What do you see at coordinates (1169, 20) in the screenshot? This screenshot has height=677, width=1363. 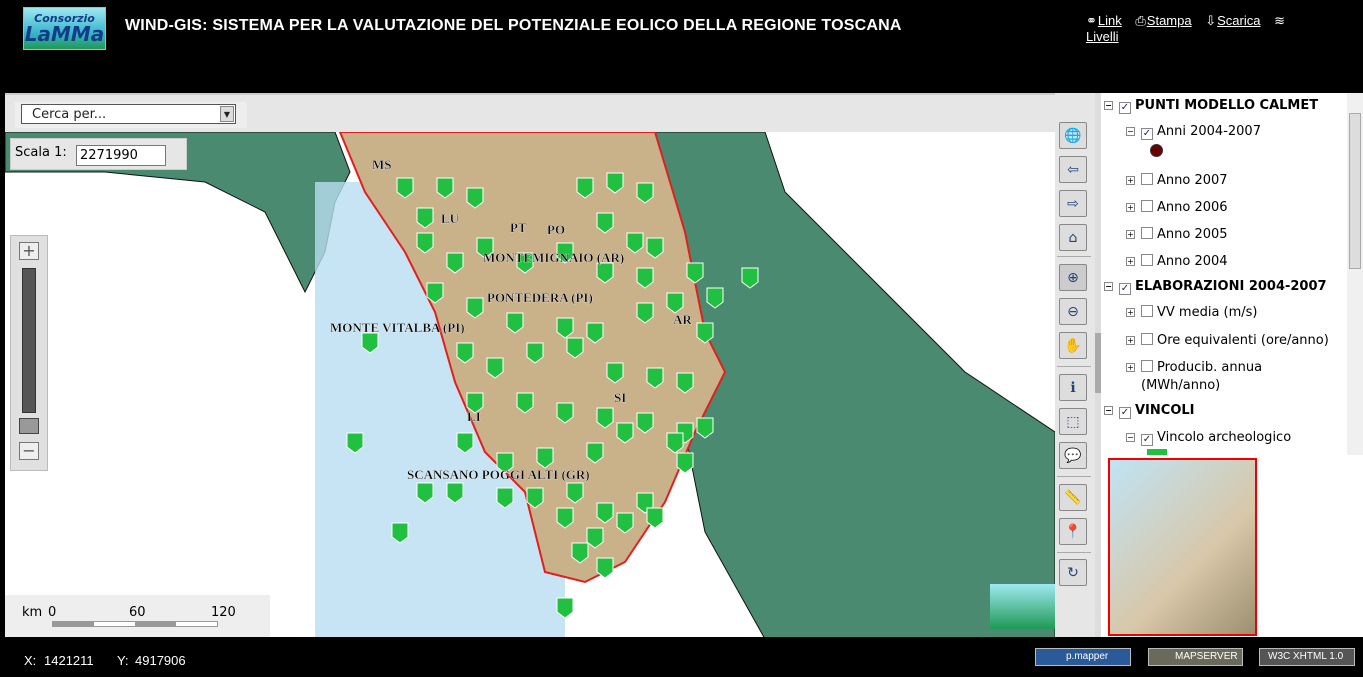 I see `print-link: Stampa` at bounding box center [1169, 20].